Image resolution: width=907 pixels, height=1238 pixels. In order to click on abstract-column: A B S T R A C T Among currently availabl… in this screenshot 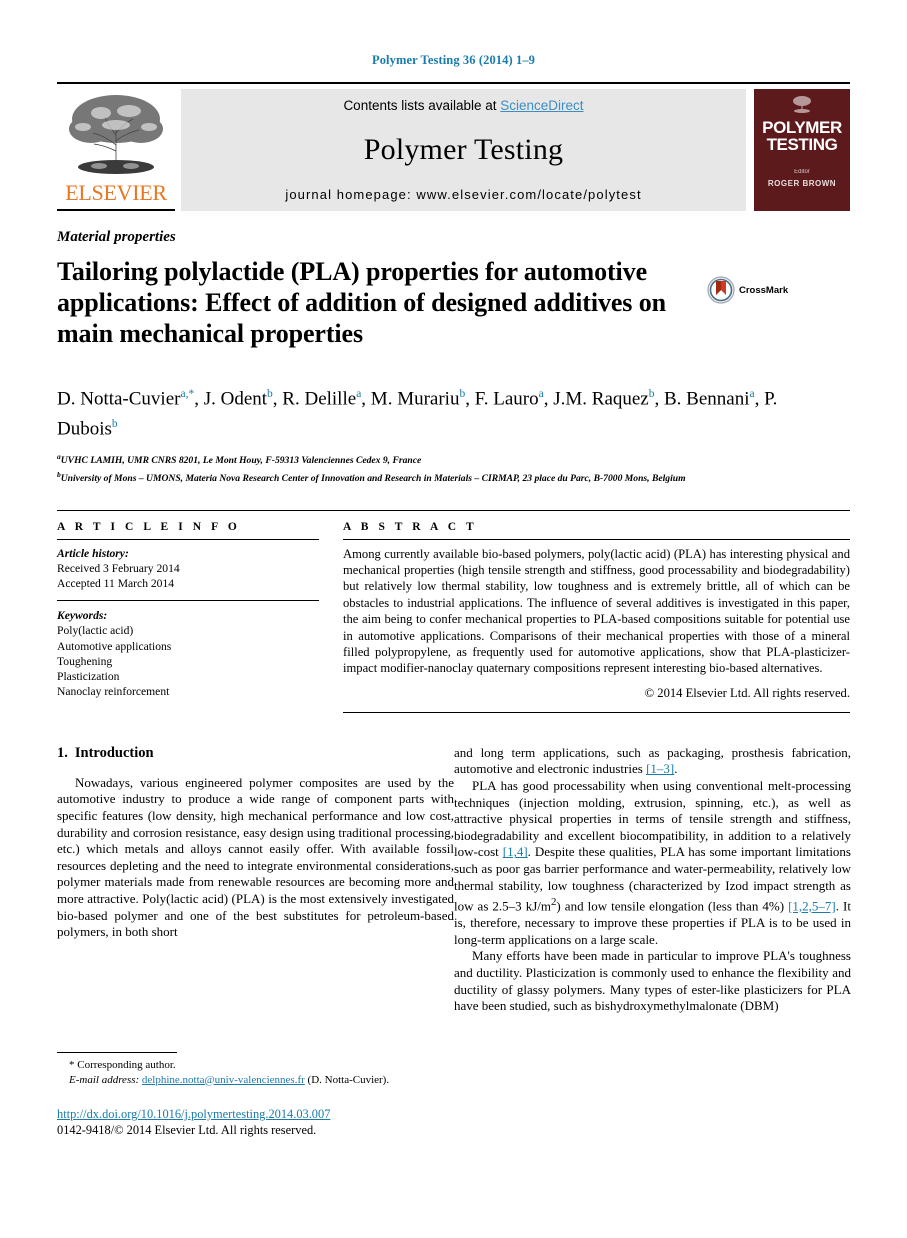, I will do `click(596, 612)`.